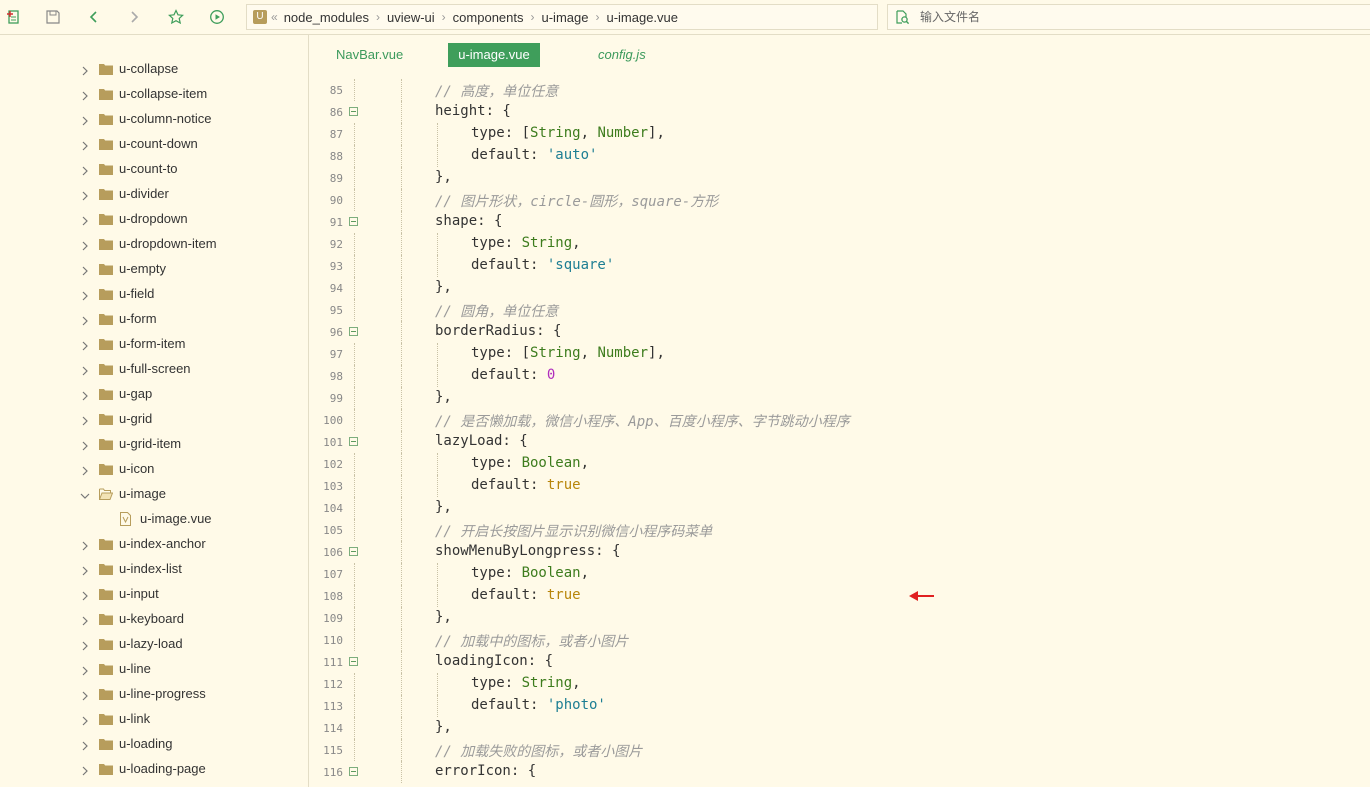 Image resolution: width=1370 pixels, height=787 pixels. Describe the element at coordinates (154, 519) in the screenshot. I see `tree-file-item: u-image.vue` at that location.